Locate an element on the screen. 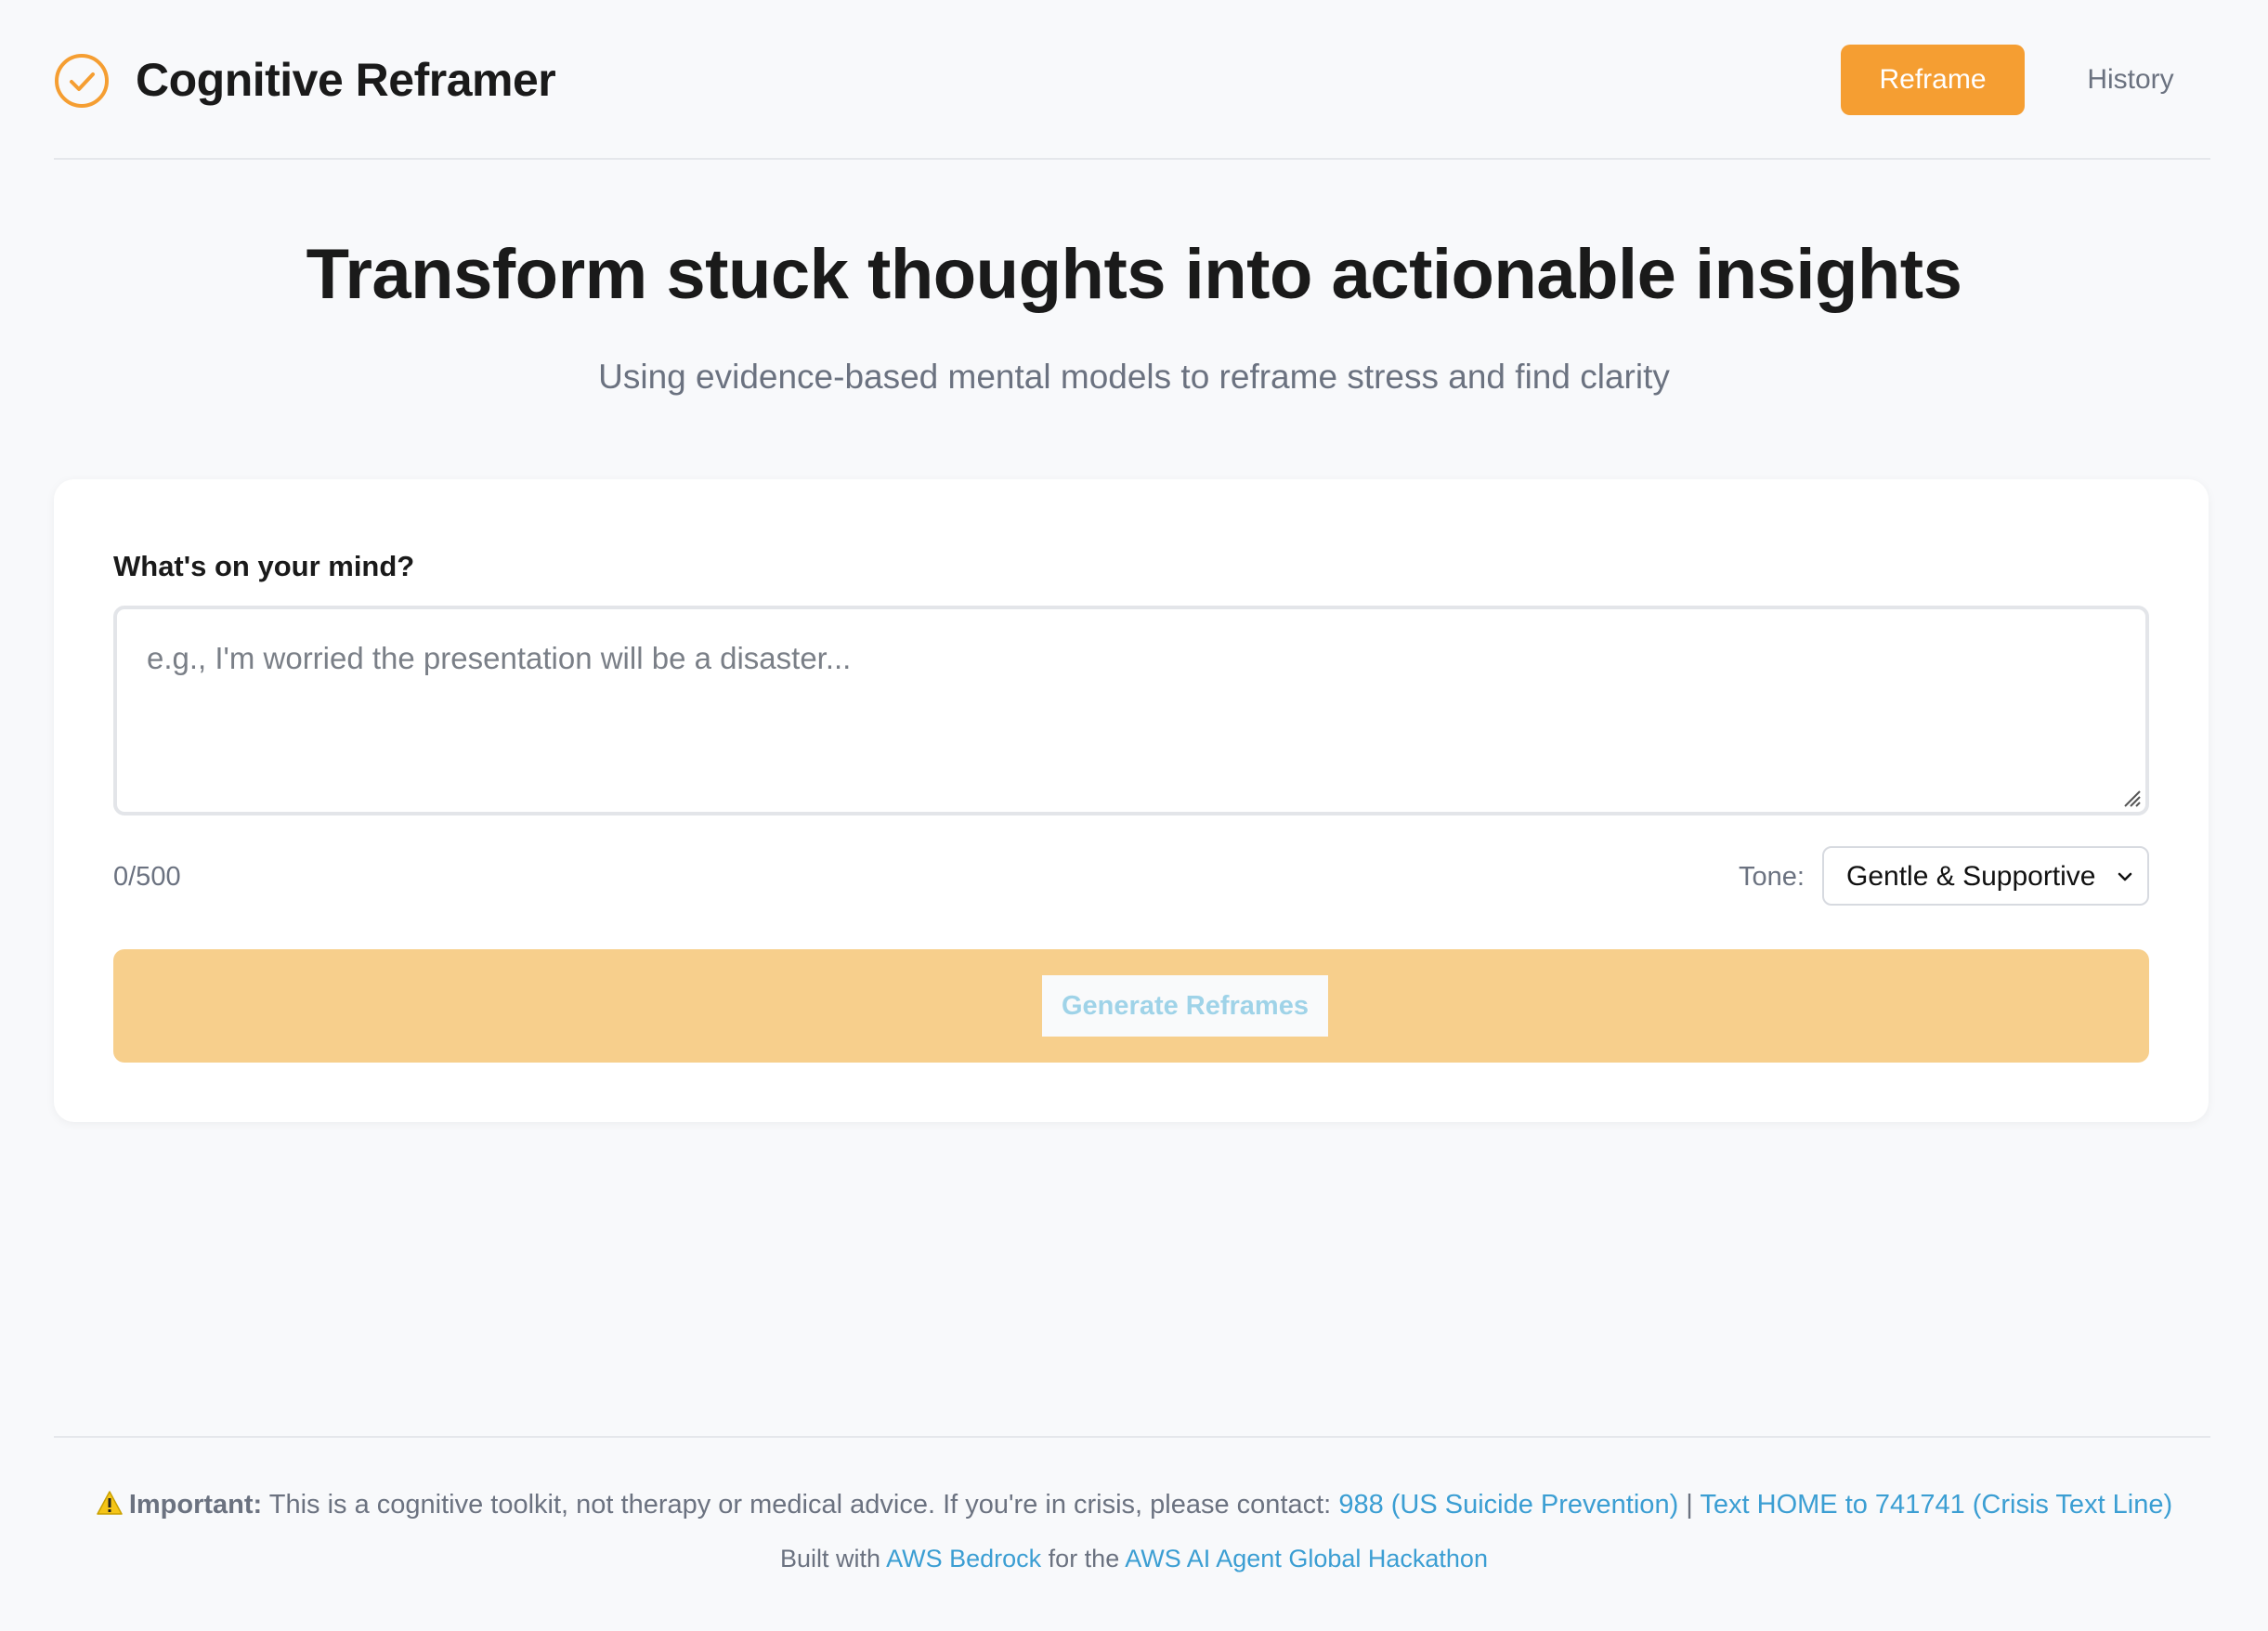 This screenshot has height=1631, width=2268. check-circle-icon is located at coordinates (82, 81).